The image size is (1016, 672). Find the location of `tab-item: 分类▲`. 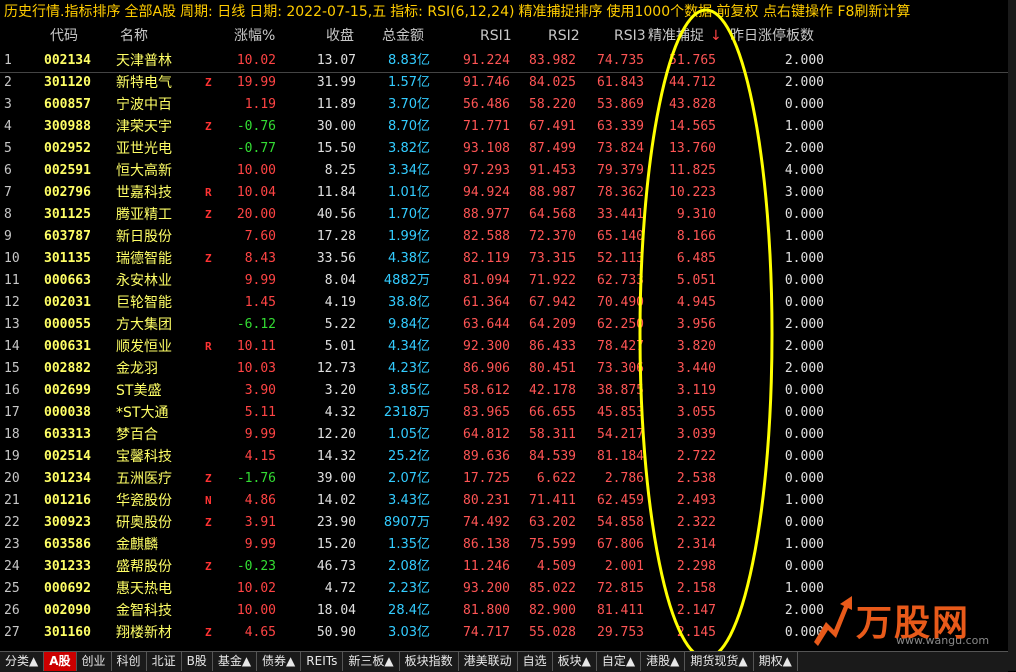

tab-item: 分类▲ is located at coordinates (22, 661).